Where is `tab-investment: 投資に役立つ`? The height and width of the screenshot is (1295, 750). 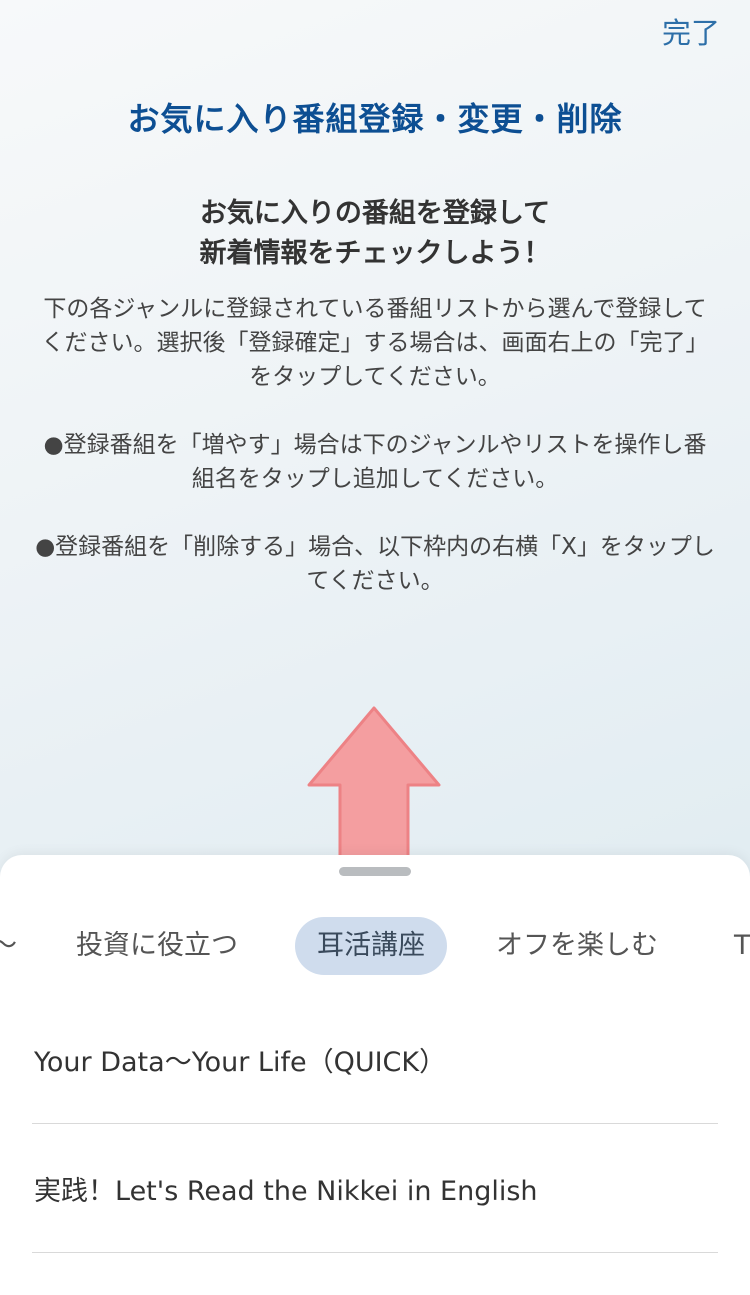 tab-investment: 投資に役立つ is located at coordinates (157, 946).